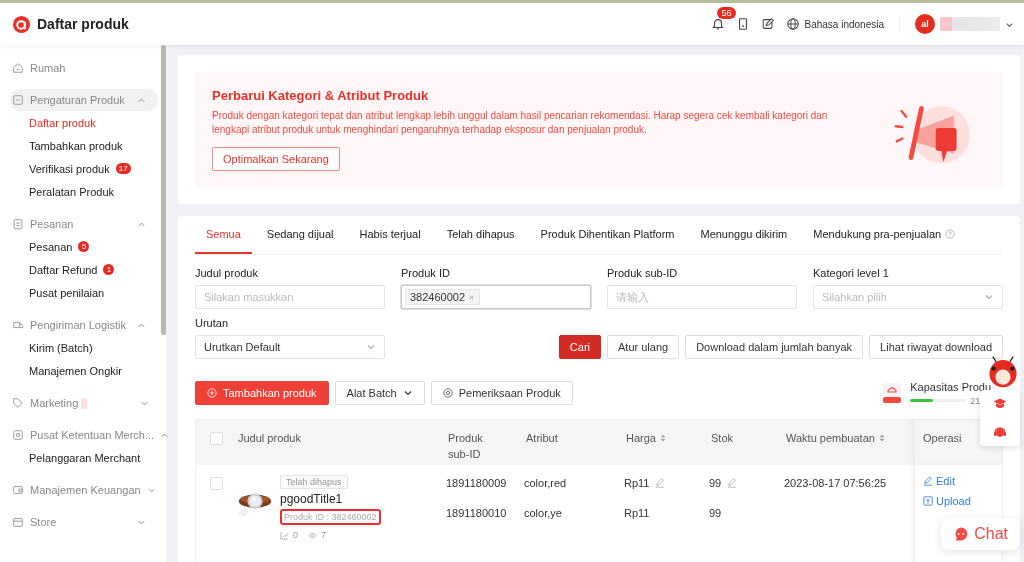  What do you see at coordinates (18, 325) in the screenshot?
I see `truck-icon` at bounding box center [18, 325].